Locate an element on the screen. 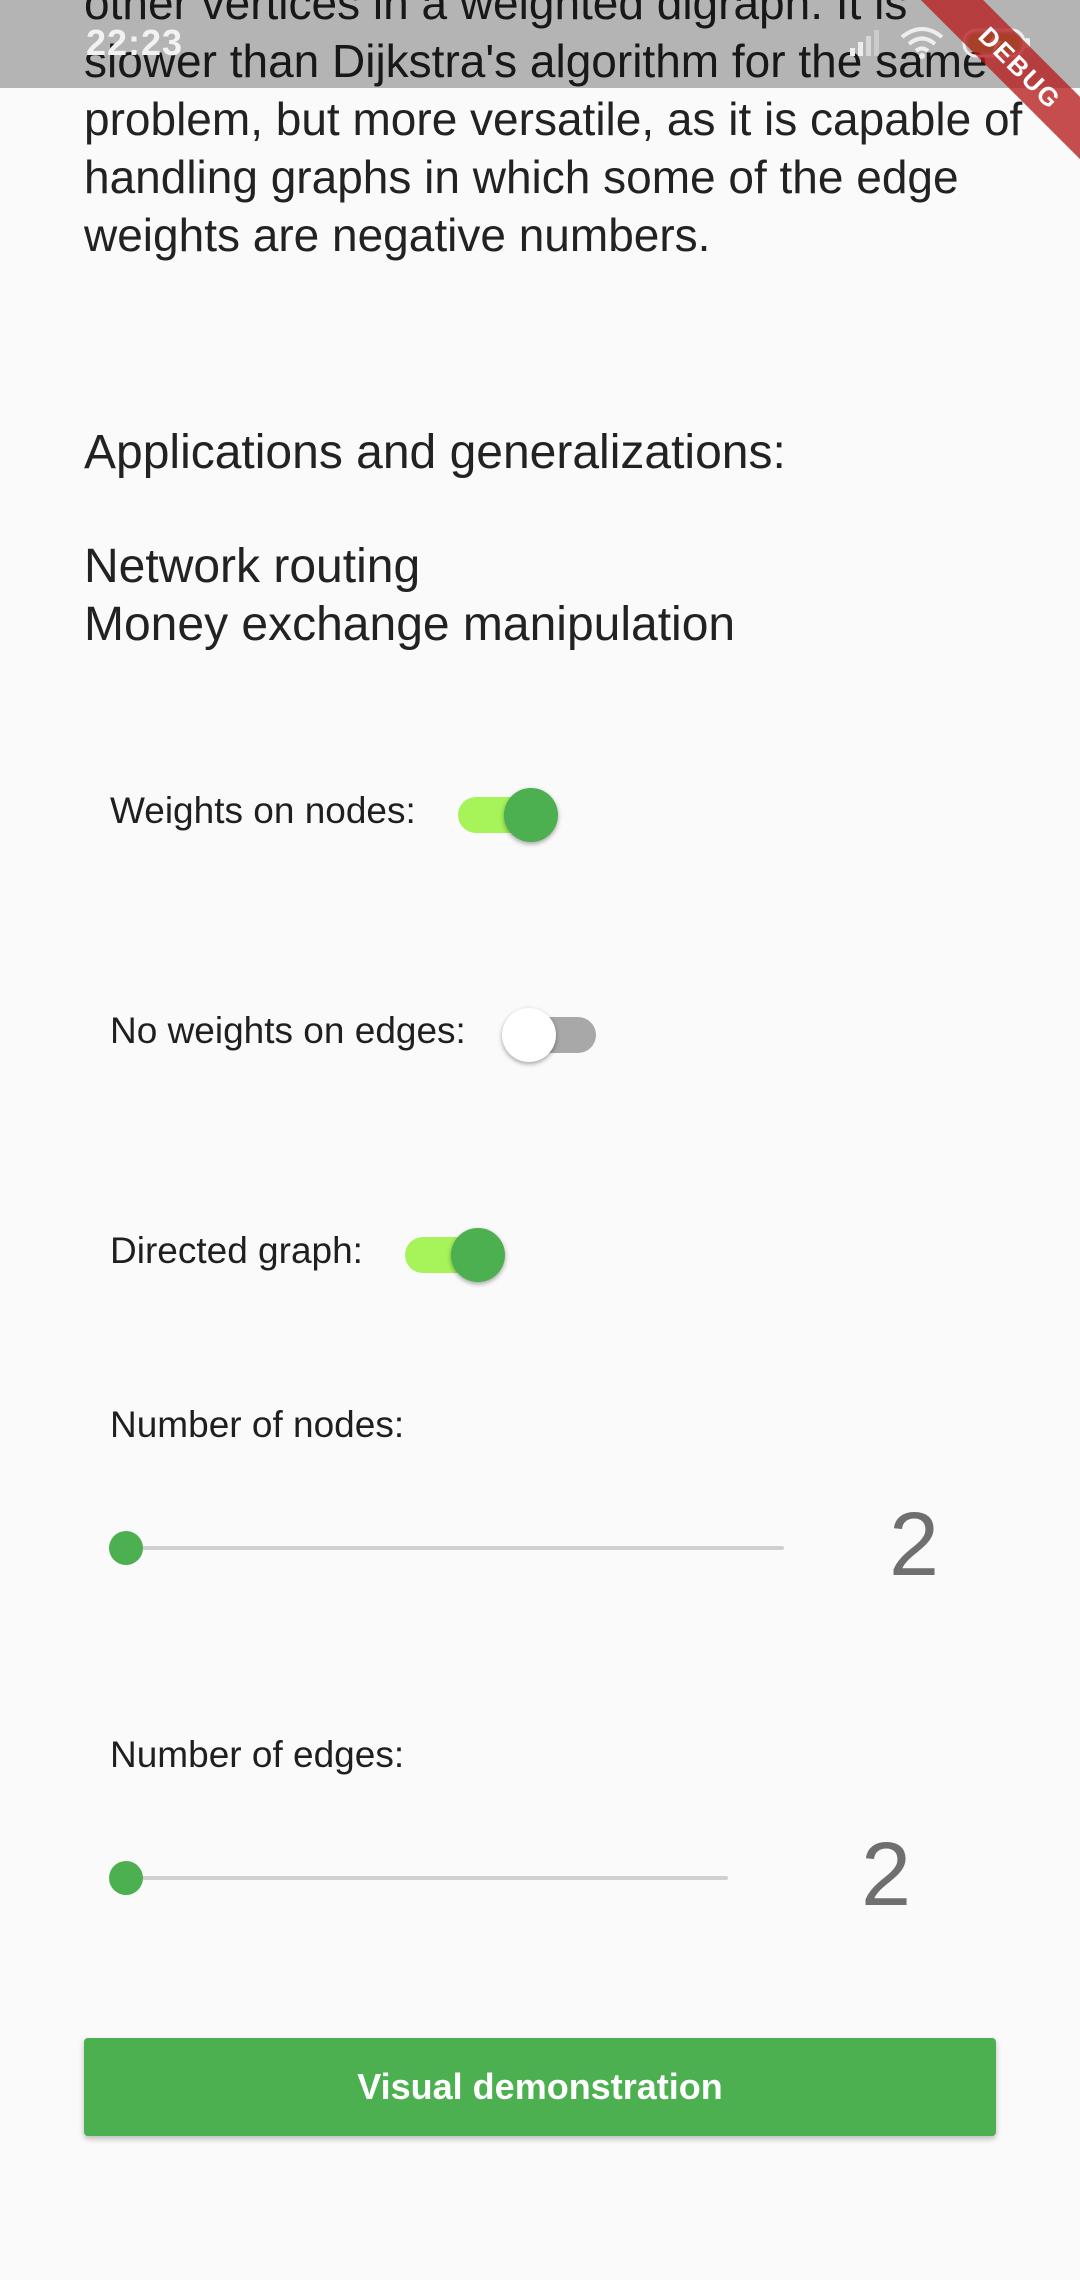 The width and height of the screenshot is (1080, 2280). status-bar: 22:23 is located at coordinates (540, 44).